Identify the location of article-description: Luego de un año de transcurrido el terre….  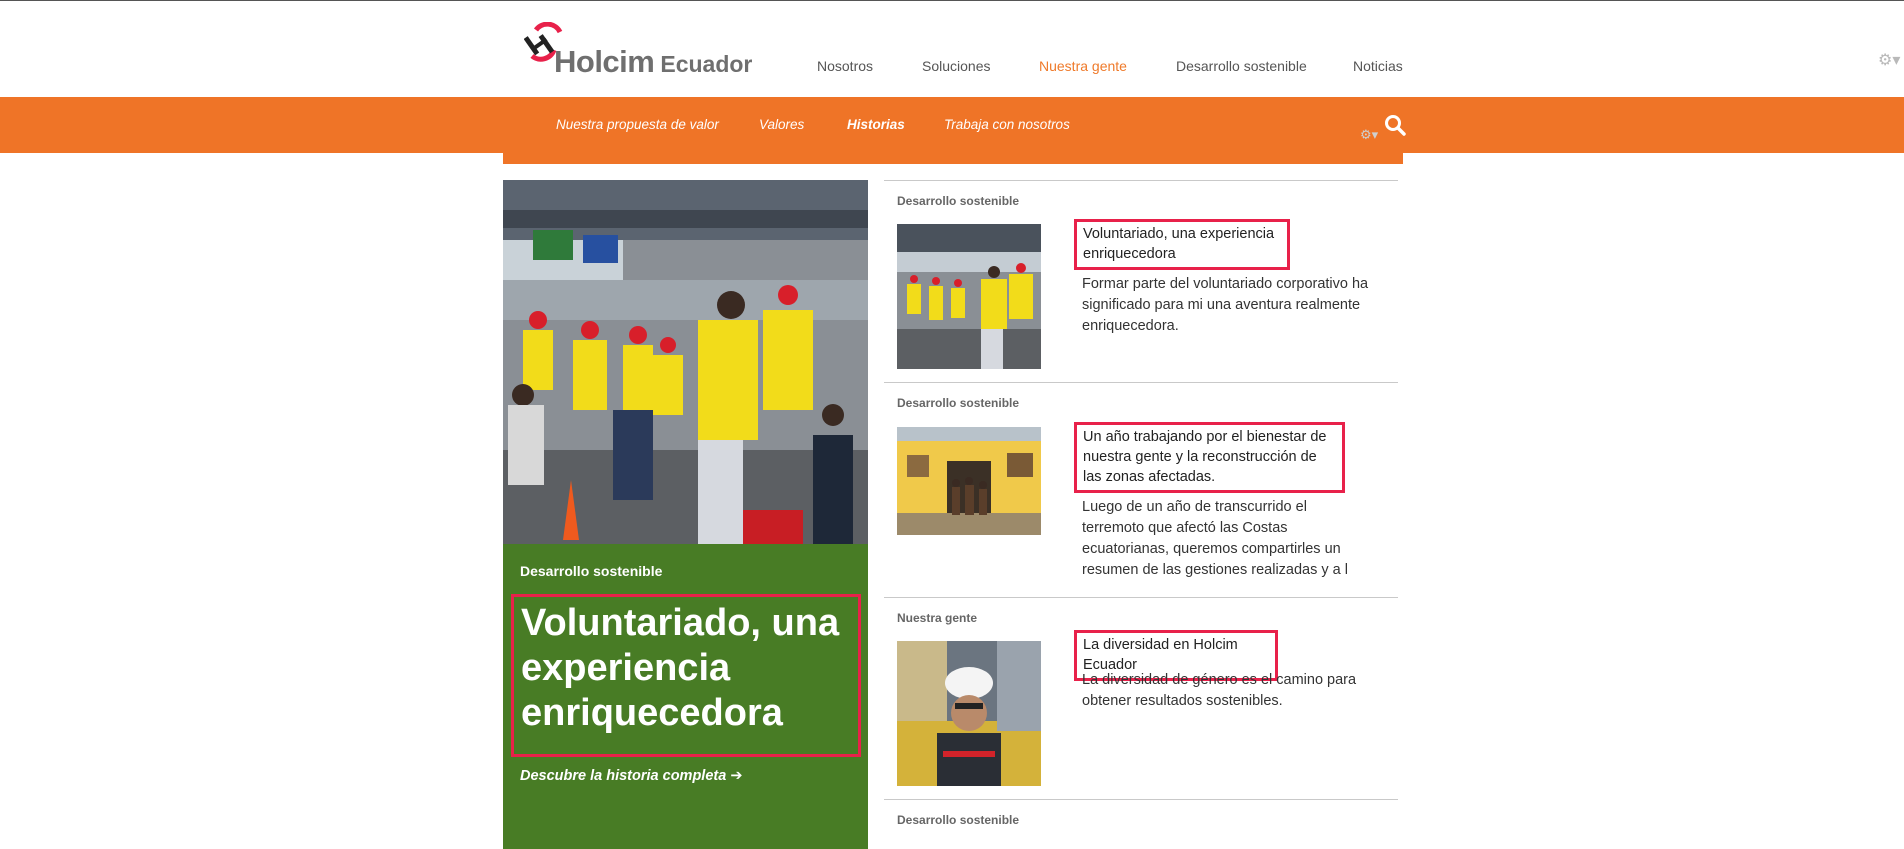
(1215, 538).